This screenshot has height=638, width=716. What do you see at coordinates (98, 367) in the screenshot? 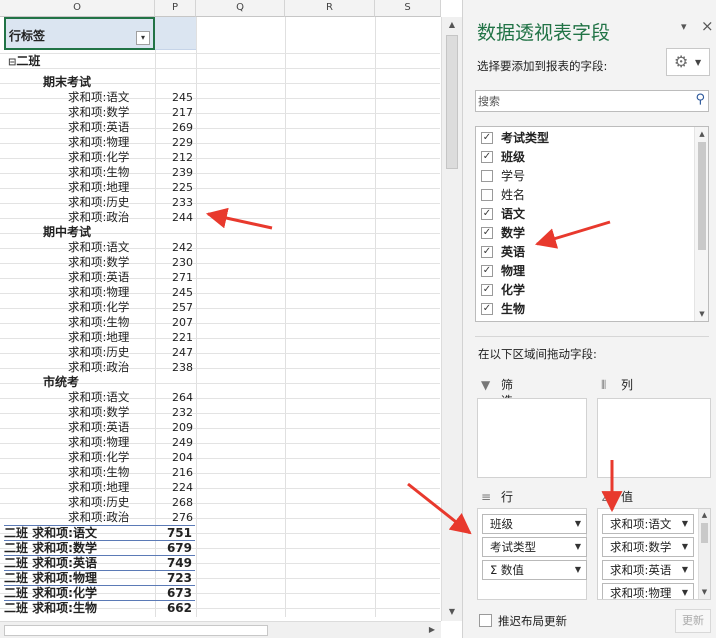
I see `pivot-row: 求和项:政治 238` at bounding box center [98, 367].